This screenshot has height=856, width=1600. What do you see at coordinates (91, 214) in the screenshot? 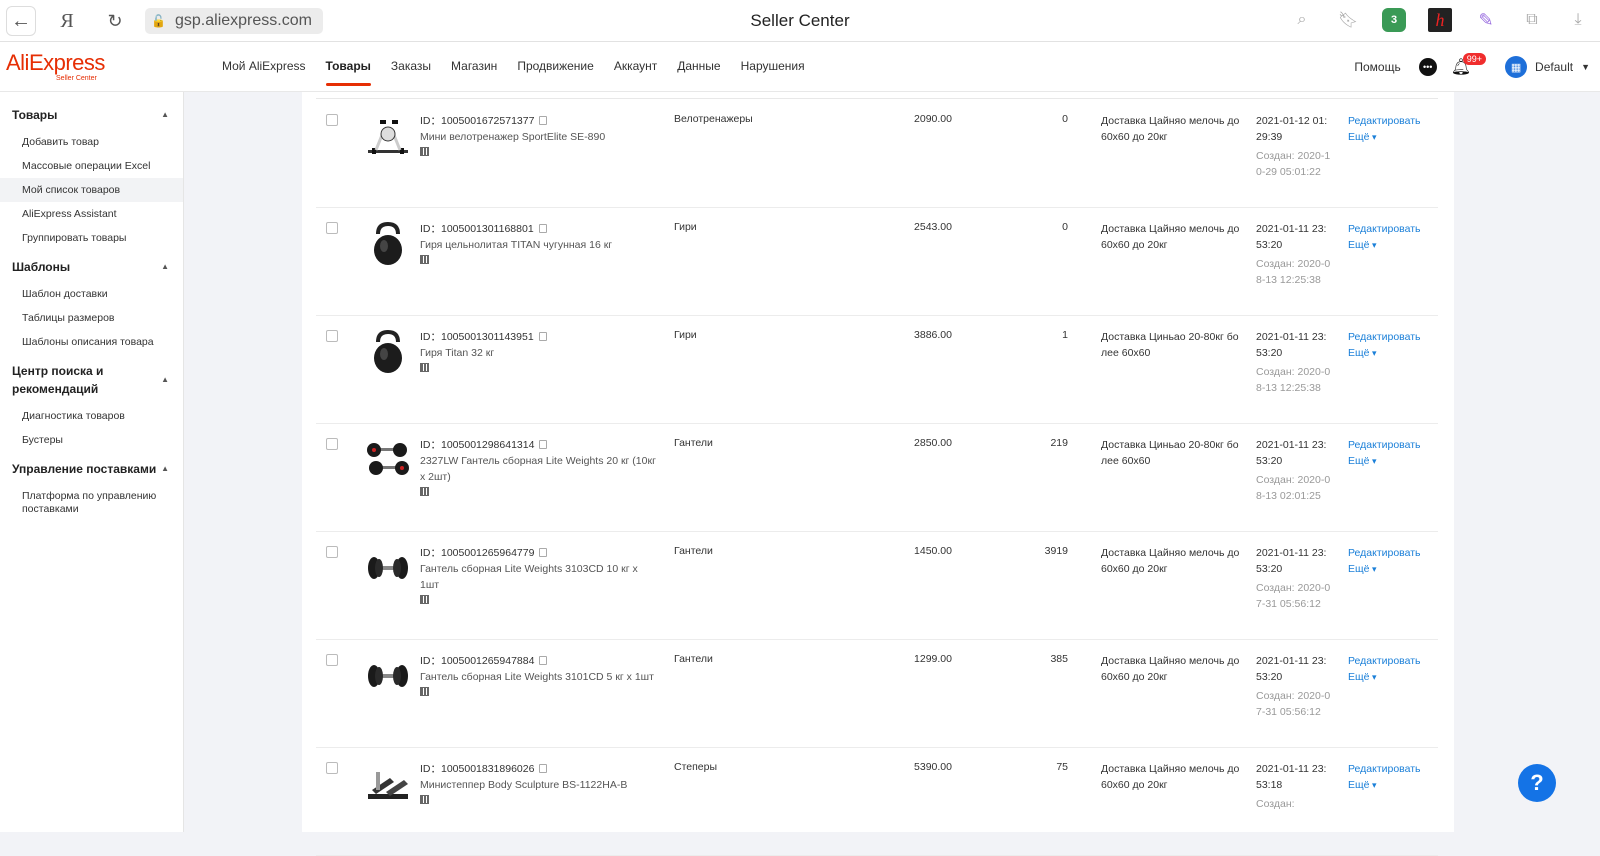
I see `sidebar-item: AliExpress Assistant` at bounding box center [91, 214].